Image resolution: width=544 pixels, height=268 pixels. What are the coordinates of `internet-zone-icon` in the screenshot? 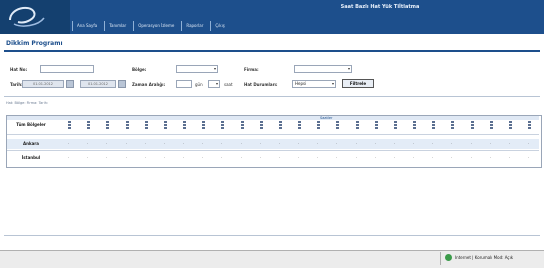 It's located at (448, 257).